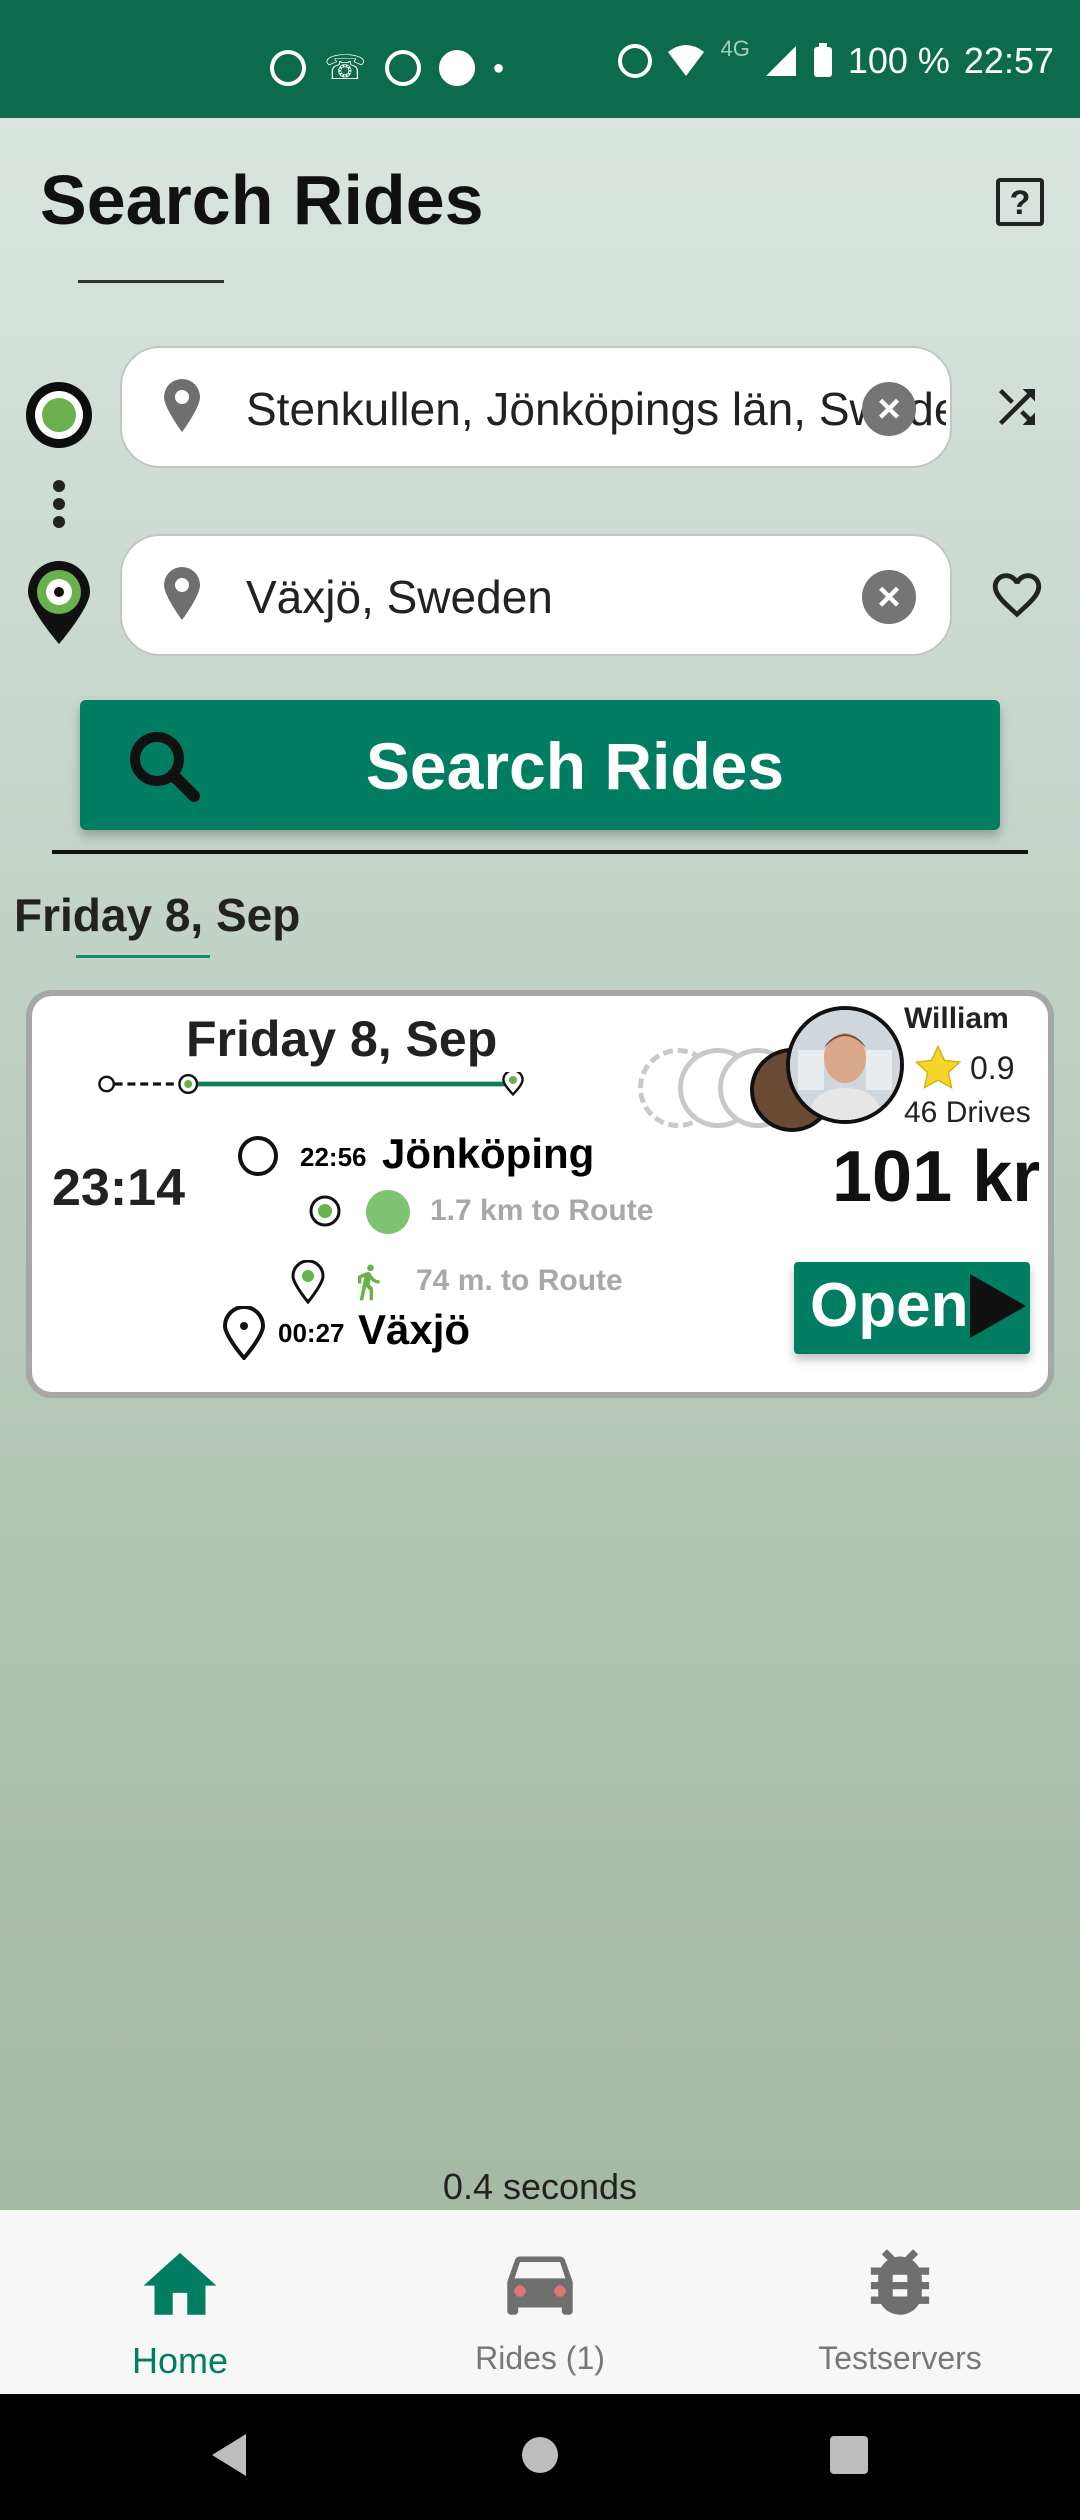 The image size is (1080, 2520). Describe the element at coordinates (1017, 407) in the screenshot. I see `shuffle-icon` at that location.